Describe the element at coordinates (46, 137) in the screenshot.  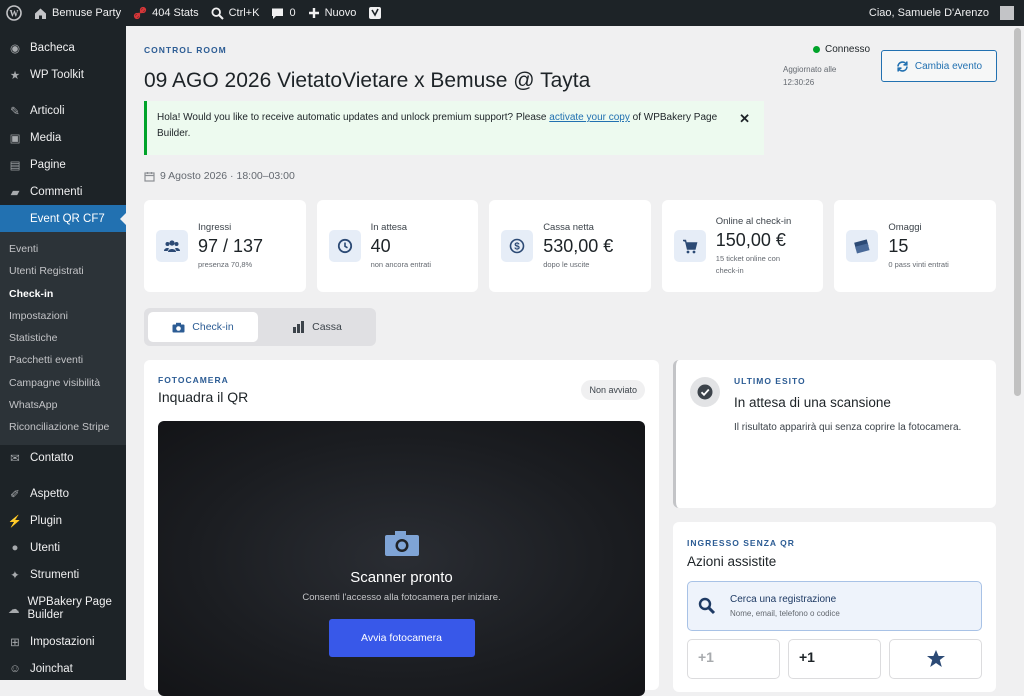
I see `menu-label: Media` at that location.